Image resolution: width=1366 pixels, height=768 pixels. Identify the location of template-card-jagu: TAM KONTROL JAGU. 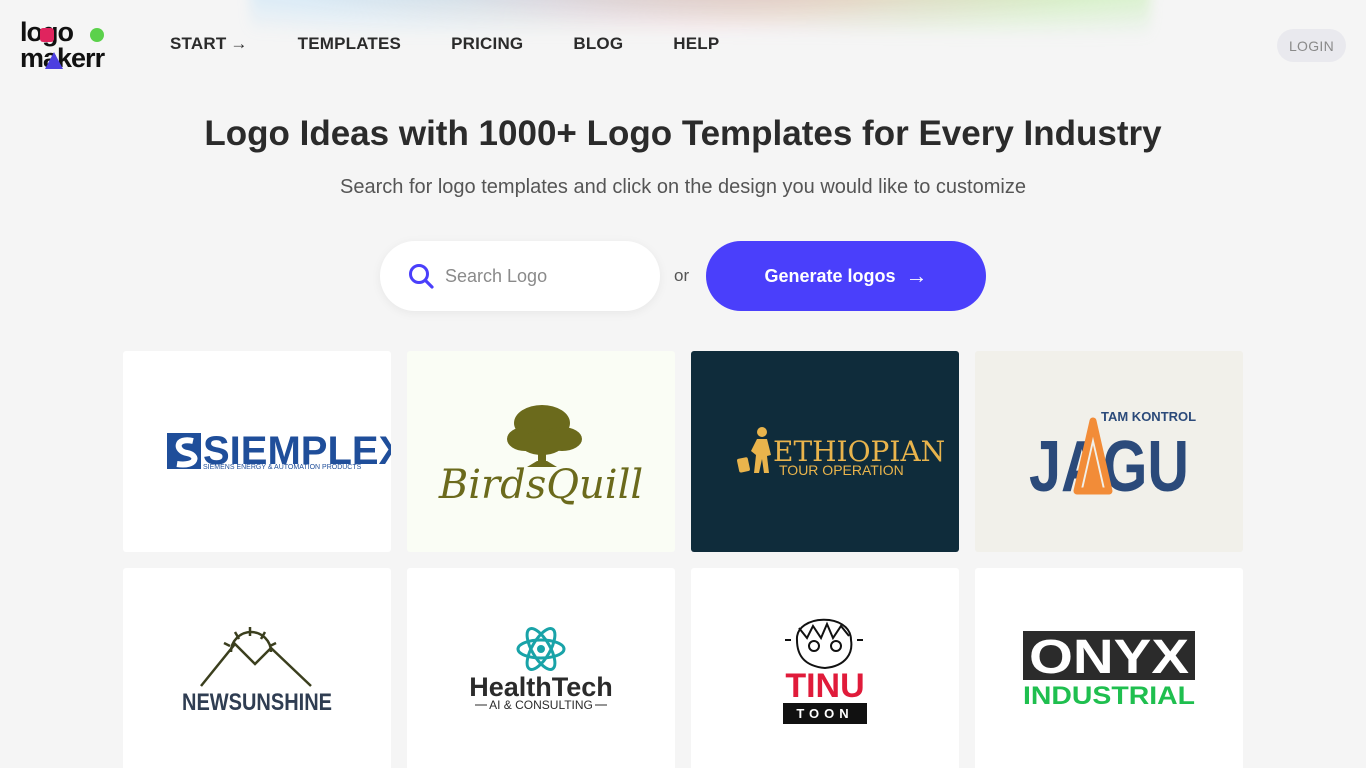
(1109, 451).